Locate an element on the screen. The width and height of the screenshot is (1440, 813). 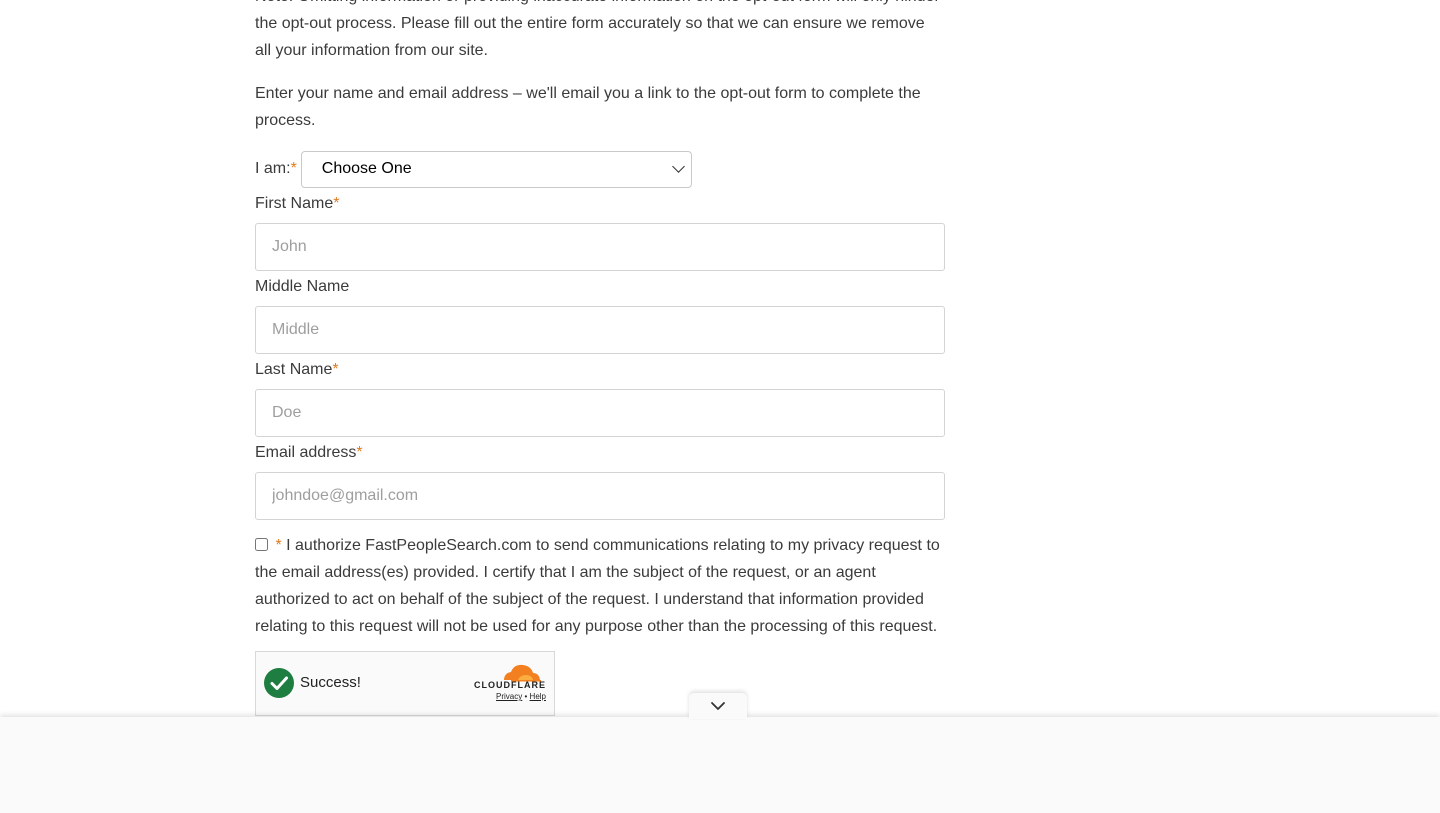
cloudflare-turnstile: Success! CLOUDFLARE Privacy • Help is located at coordinates (405, 683).